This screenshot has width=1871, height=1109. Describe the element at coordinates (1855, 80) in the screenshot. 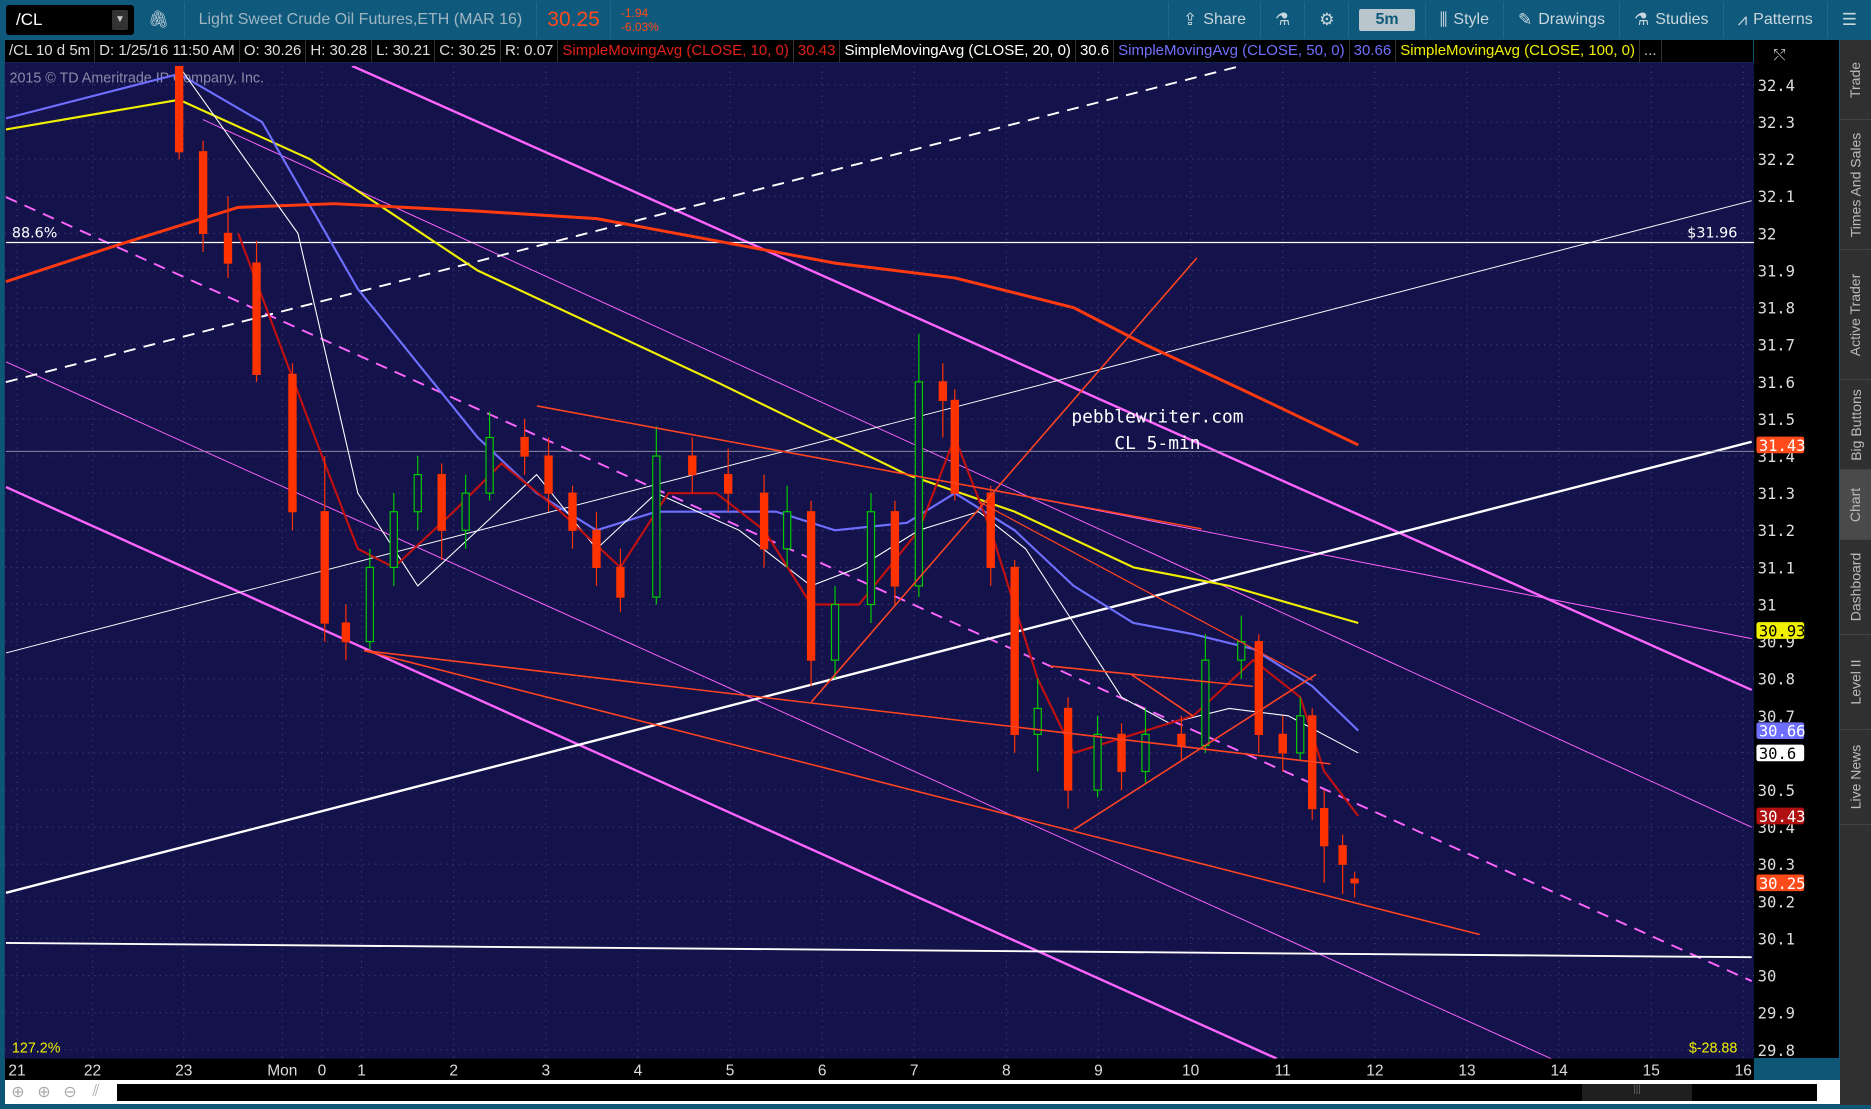

I see `sidebar-tab-trade: Trade` at that location.